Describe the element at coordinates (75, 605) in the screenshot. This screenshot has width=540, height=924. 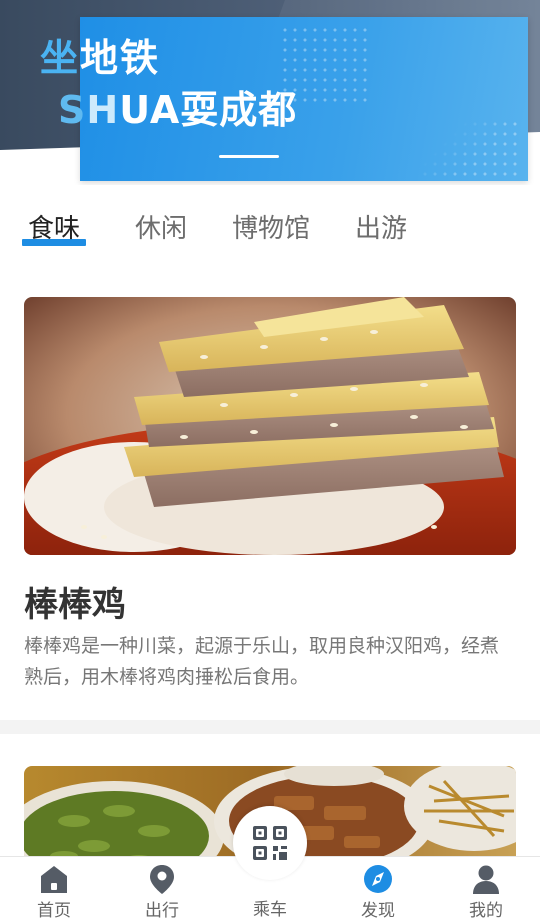
I see `card-title: 棒棒鸡` at that location.